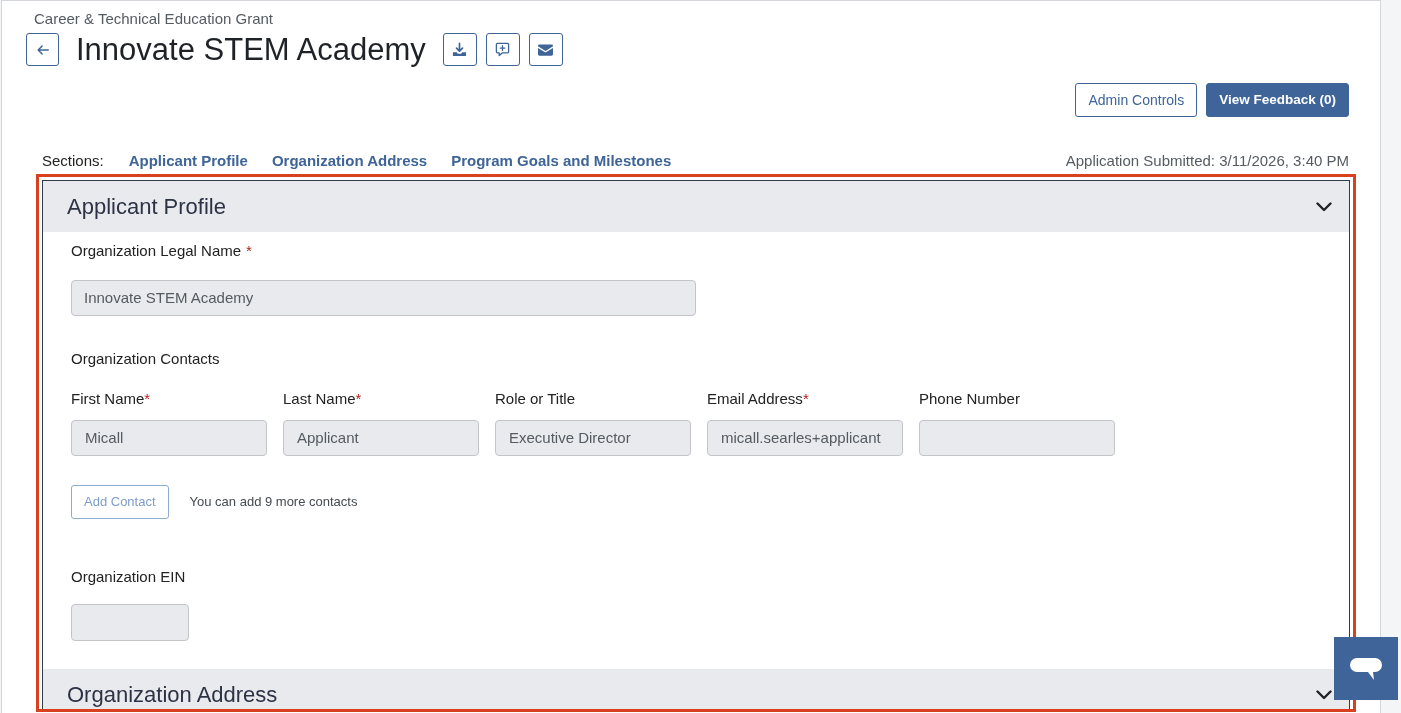 Image resolution: width=1401 pixels, height=713 pixels. Describe the element at coordinates (73, 161) in the screenshot. I see `sections-label: Sections:` at that location.